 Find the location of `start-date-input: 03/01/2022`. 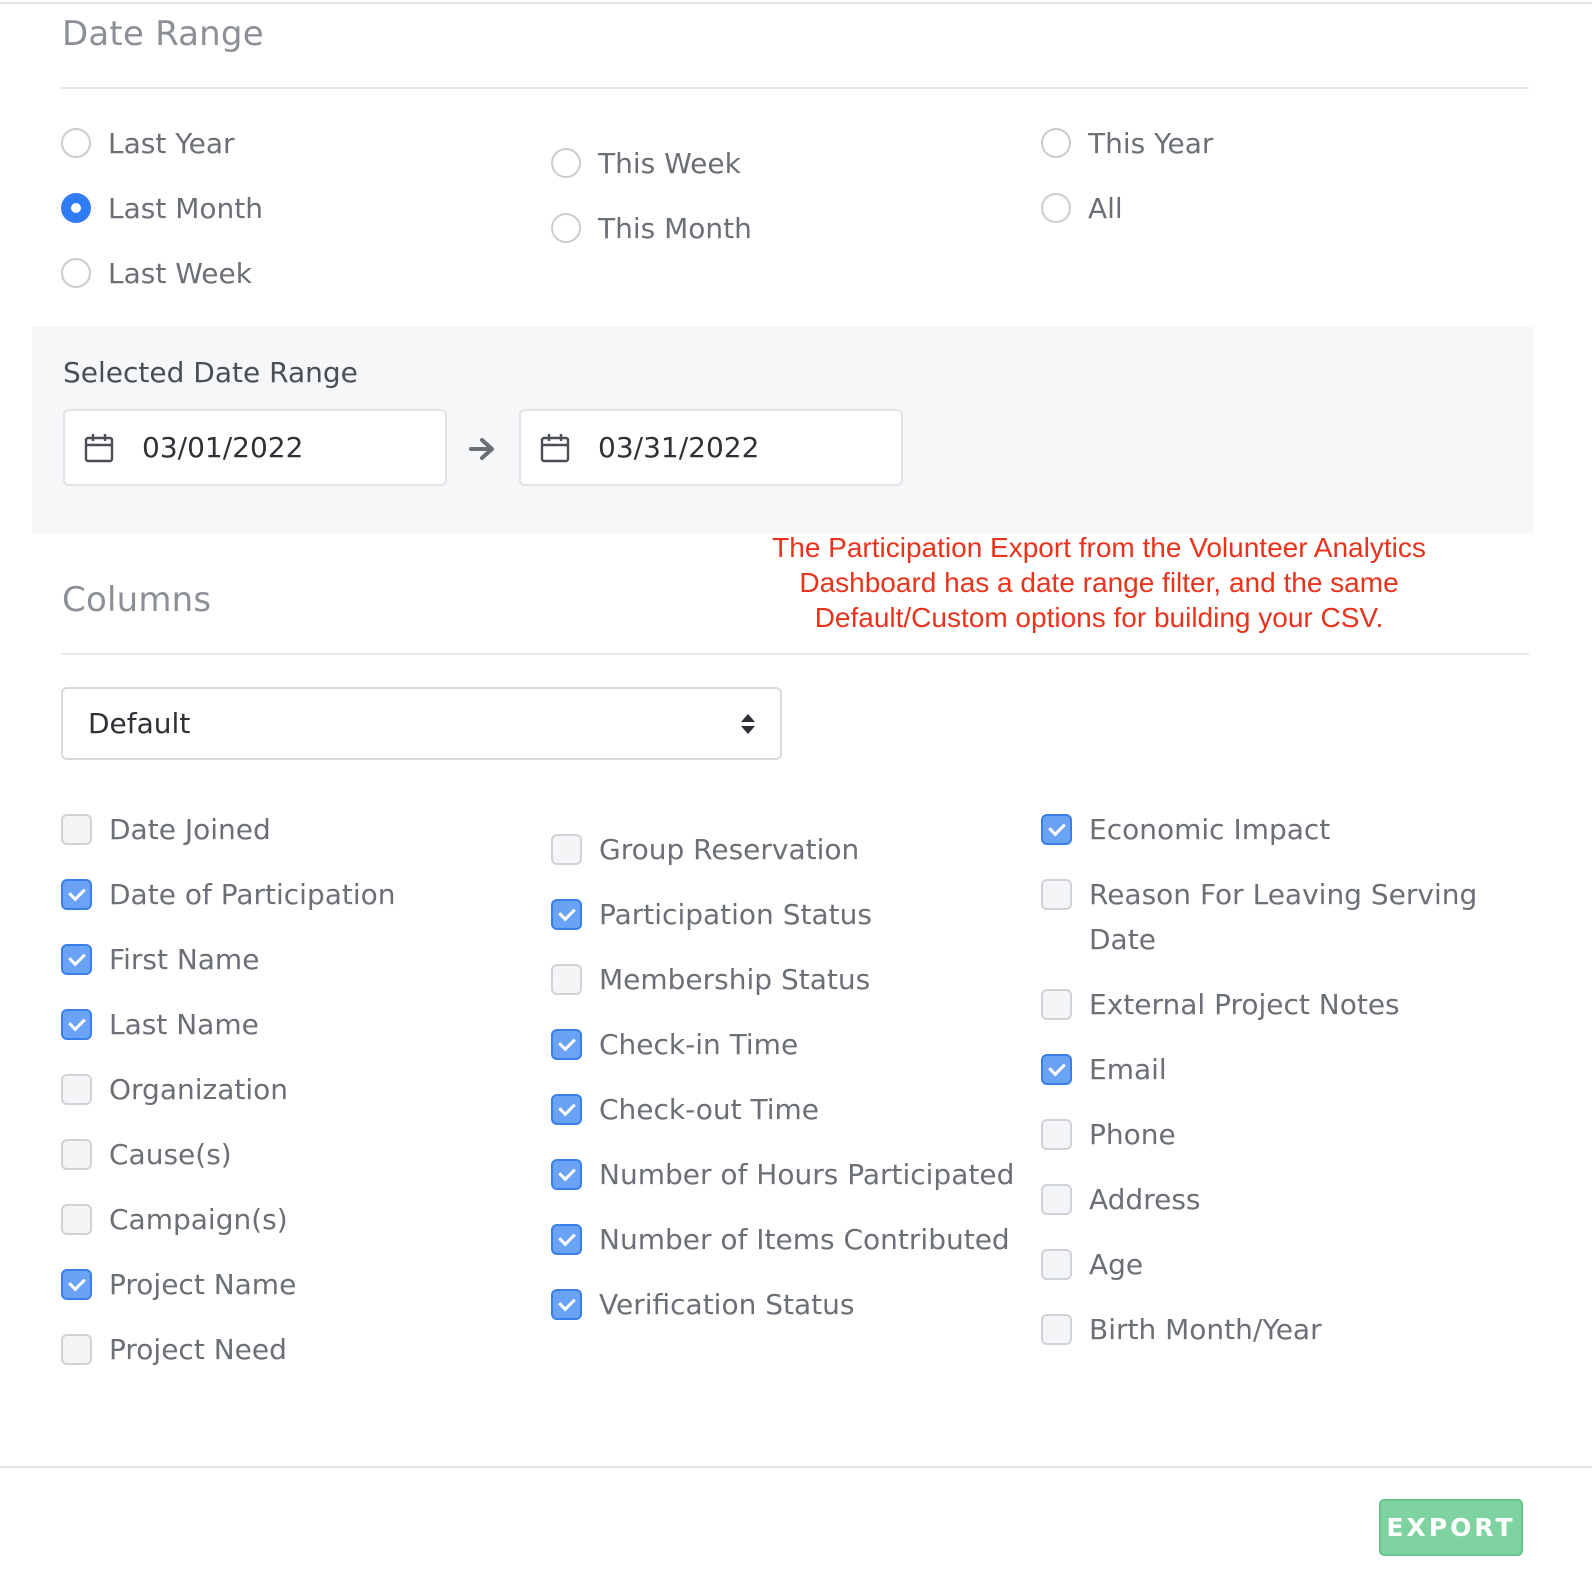

start-date-input: 03/01/2022 is located at coordinates (255, 447).